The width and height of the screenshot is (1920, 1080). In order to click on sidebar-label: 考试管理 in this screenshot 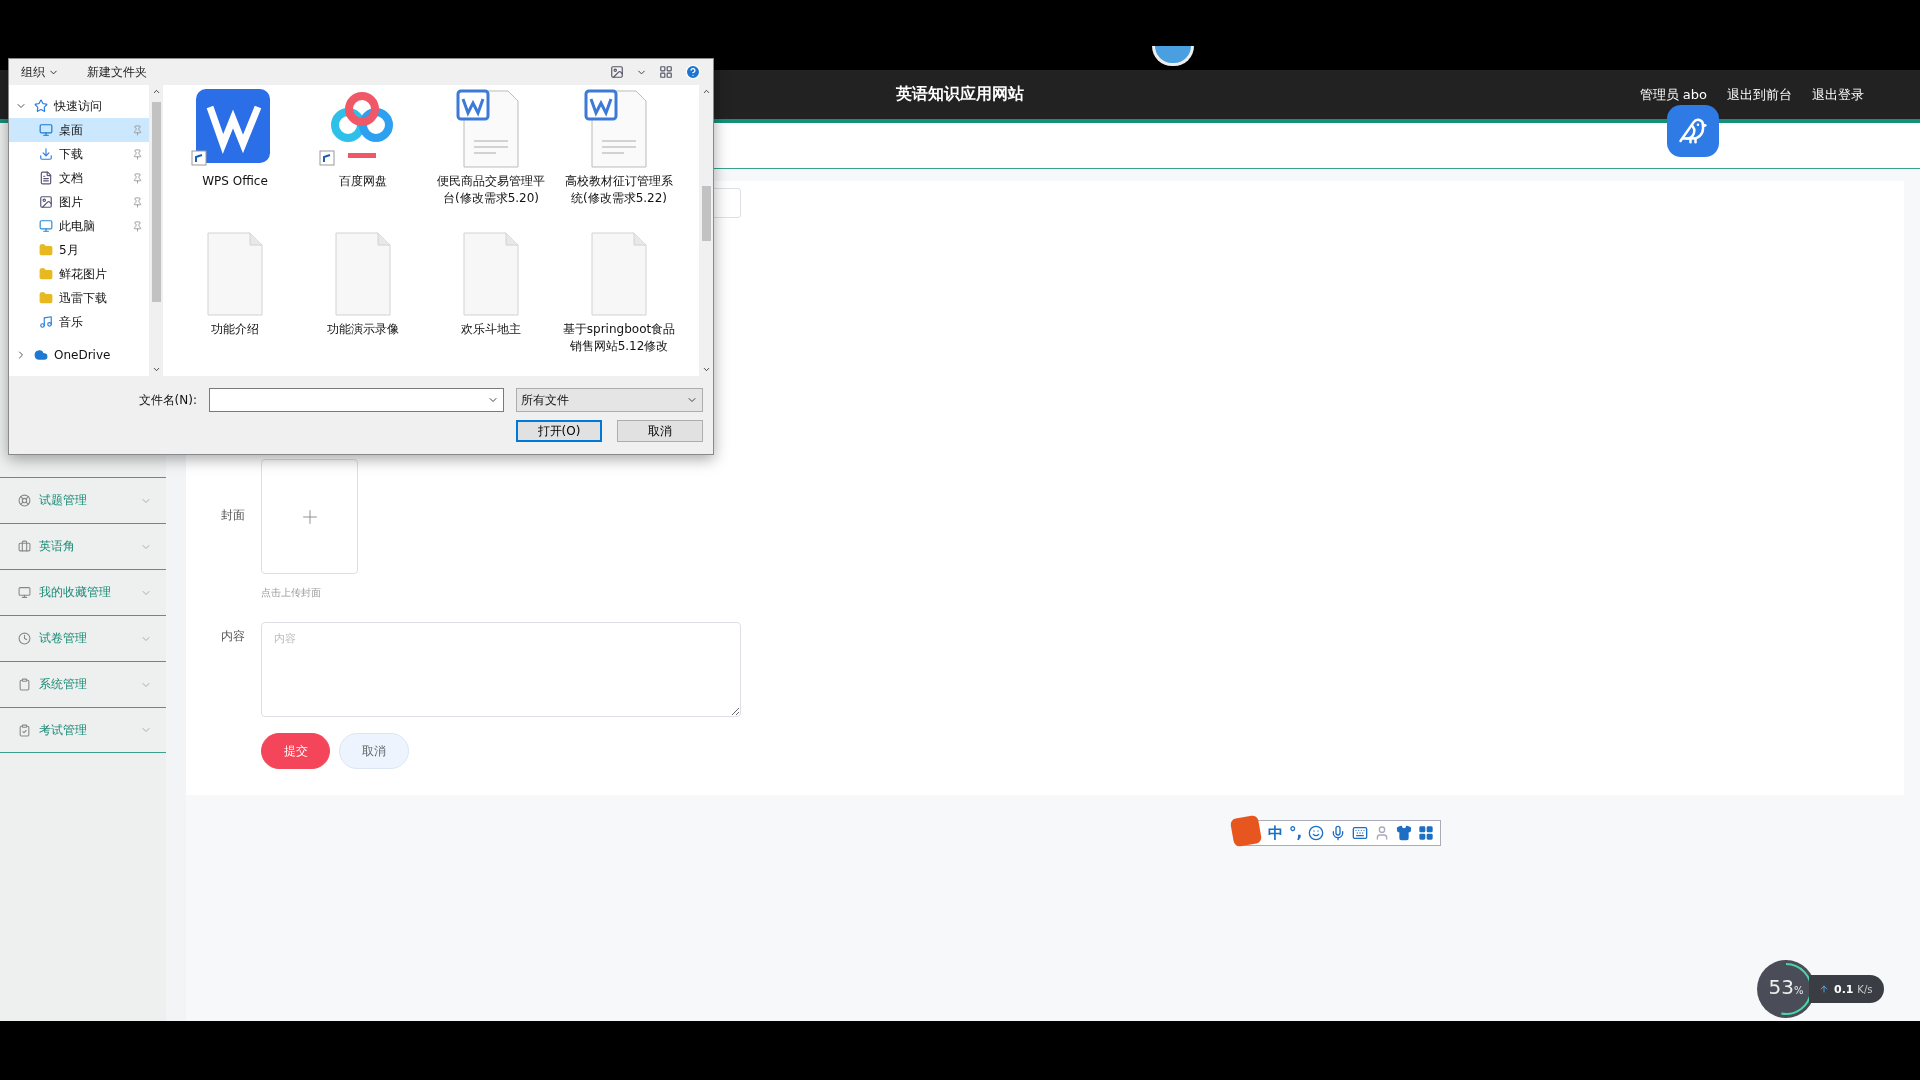, I will do `click(63, 730)`.